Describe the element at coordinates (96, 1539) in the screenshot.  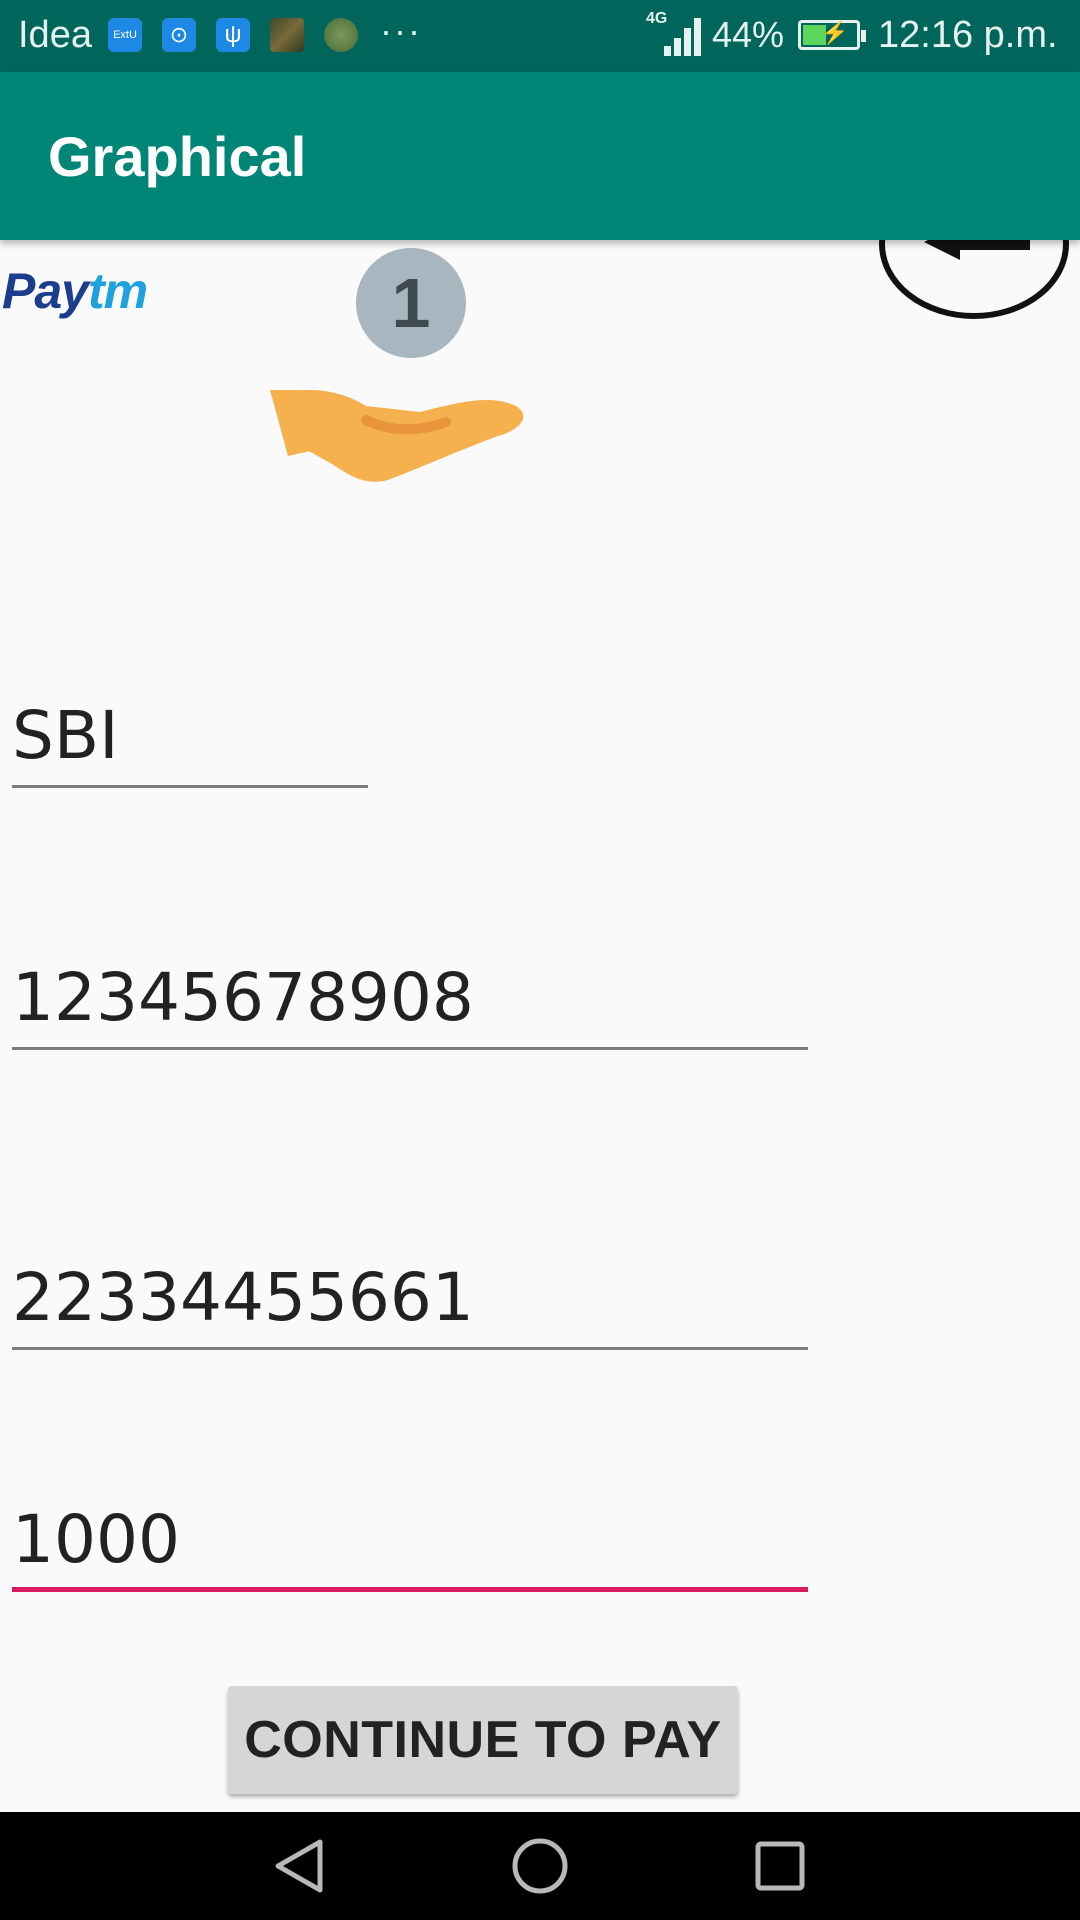
I see `amount-value: 1000` at that location.